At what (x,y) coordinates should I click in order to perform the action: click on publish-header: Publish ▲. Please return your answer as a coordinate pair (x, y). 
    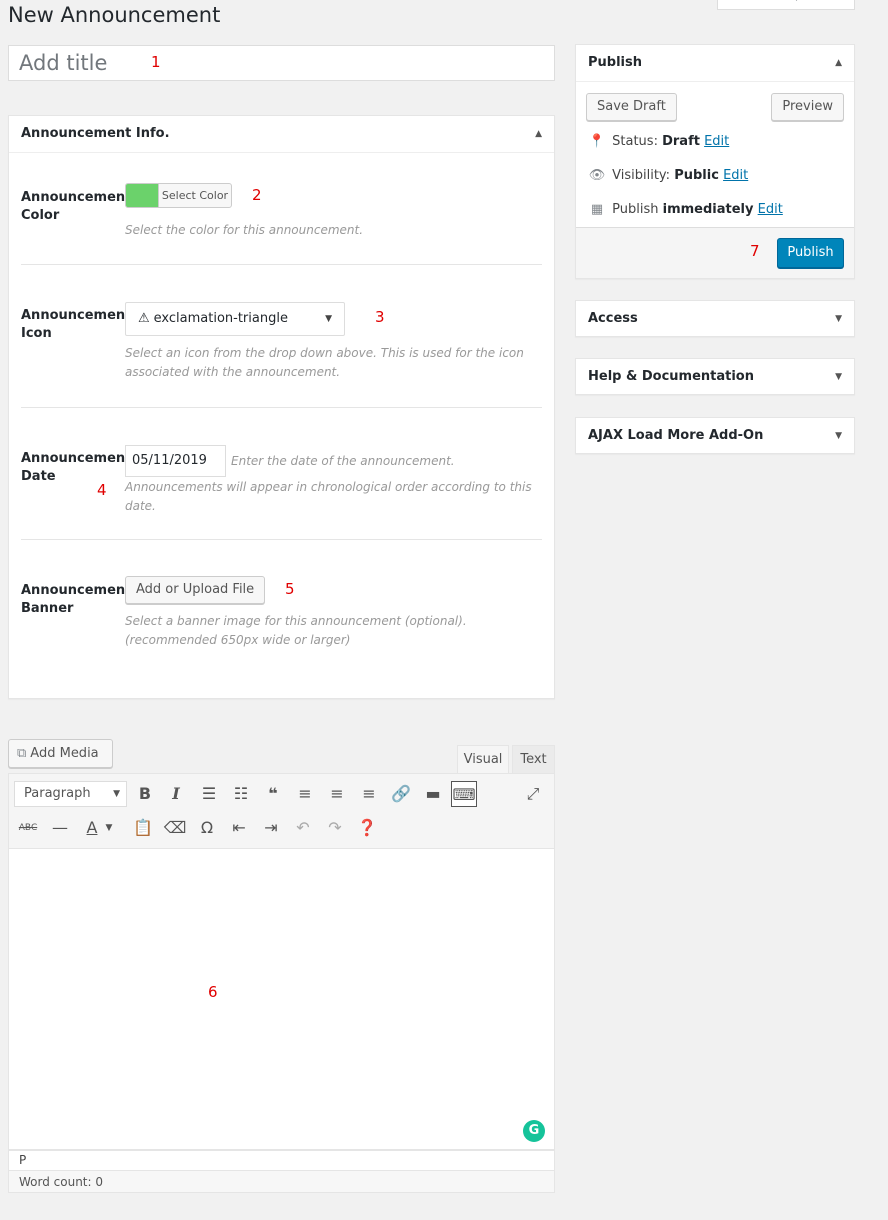
    Looking at the image, I should click on (715, 63).